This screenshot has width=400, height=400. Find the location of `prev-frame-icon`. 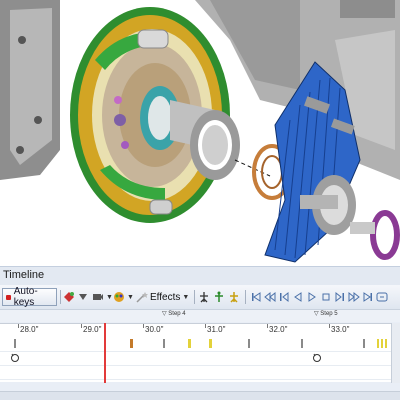

prev-frame-icon is located at coordinates (284, 297).